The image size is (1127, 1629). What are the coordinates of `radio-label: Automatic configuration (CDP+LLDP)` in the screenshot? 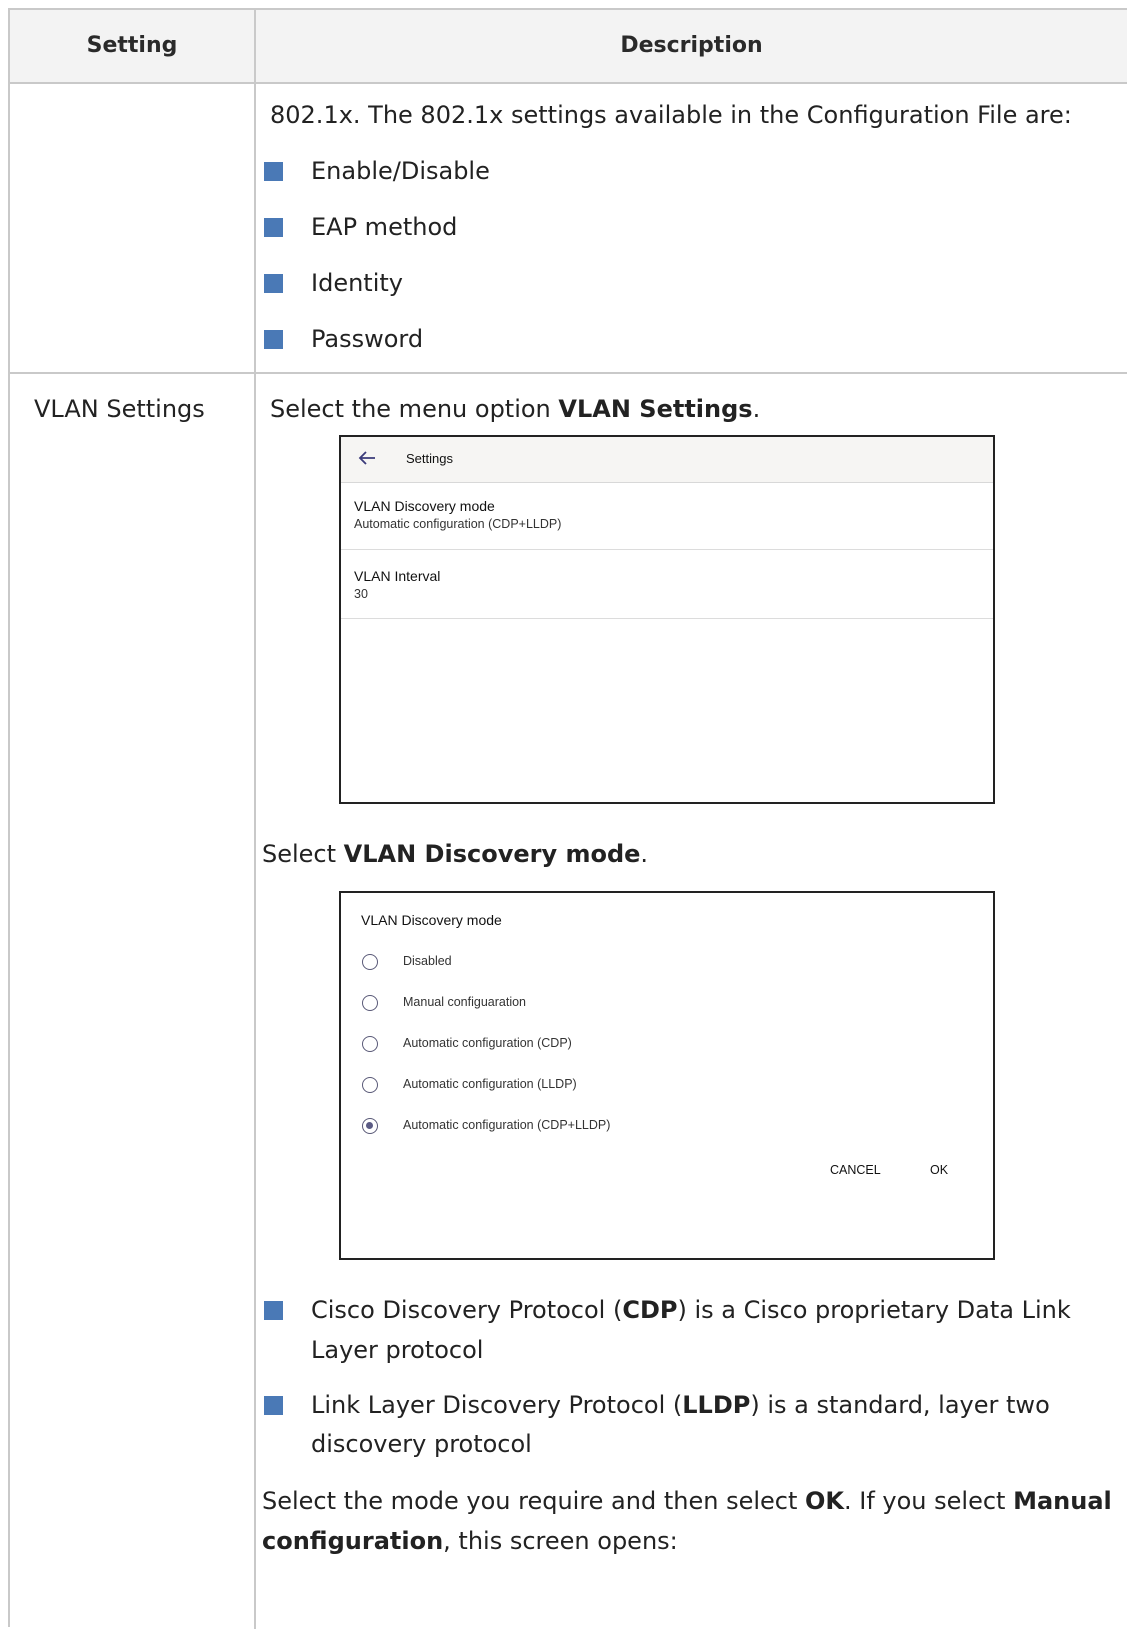 It's located at (507, 1125).